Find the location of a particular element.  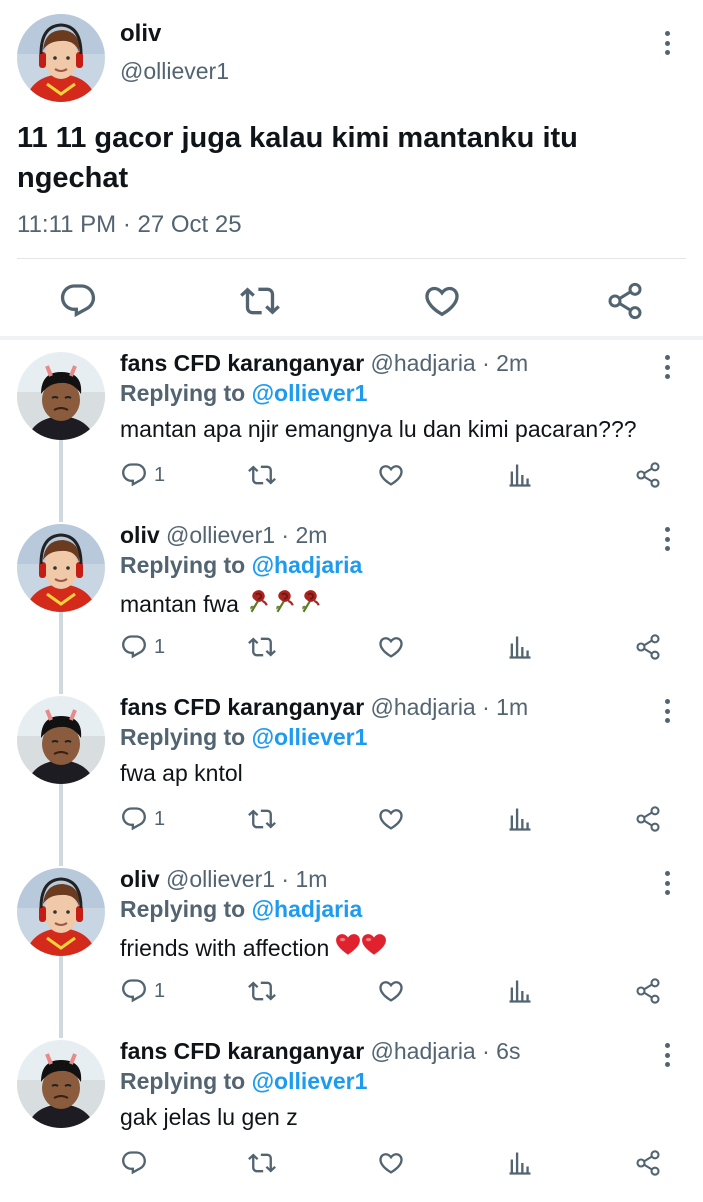

author-meta: @olliever1 · 2m is located at coordinates (246, 535).